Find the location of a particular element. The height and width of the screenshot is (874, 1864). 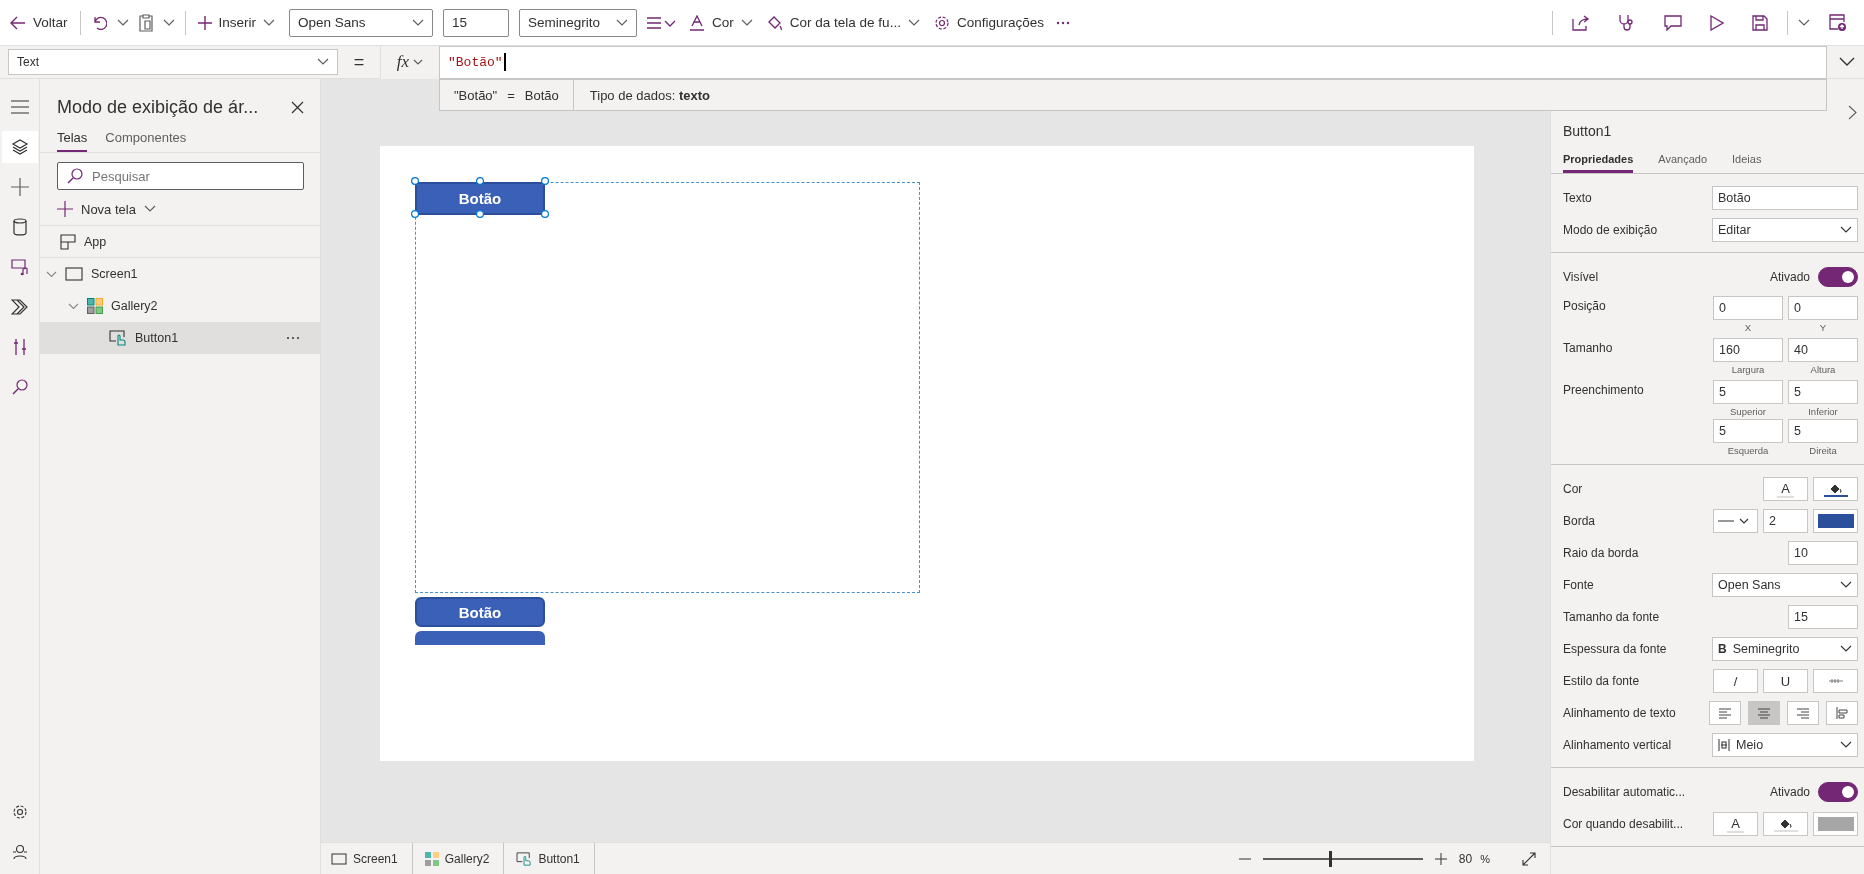

number-field: 15 is located at coordinates (1823, 617).